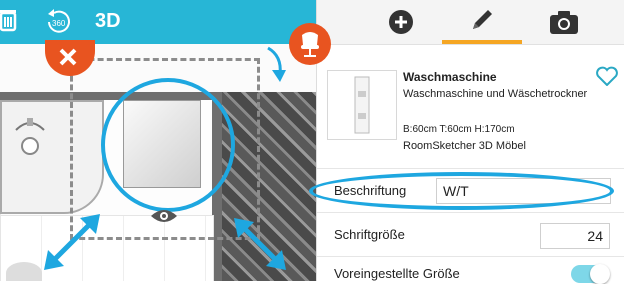 This screenshot has width=624, height=284. What do you see at coordinates (459, 129) in the screenshot?
I see `item-dimensions: B:60cm T:60cm H:170cm` at bounding box center [459, 129].